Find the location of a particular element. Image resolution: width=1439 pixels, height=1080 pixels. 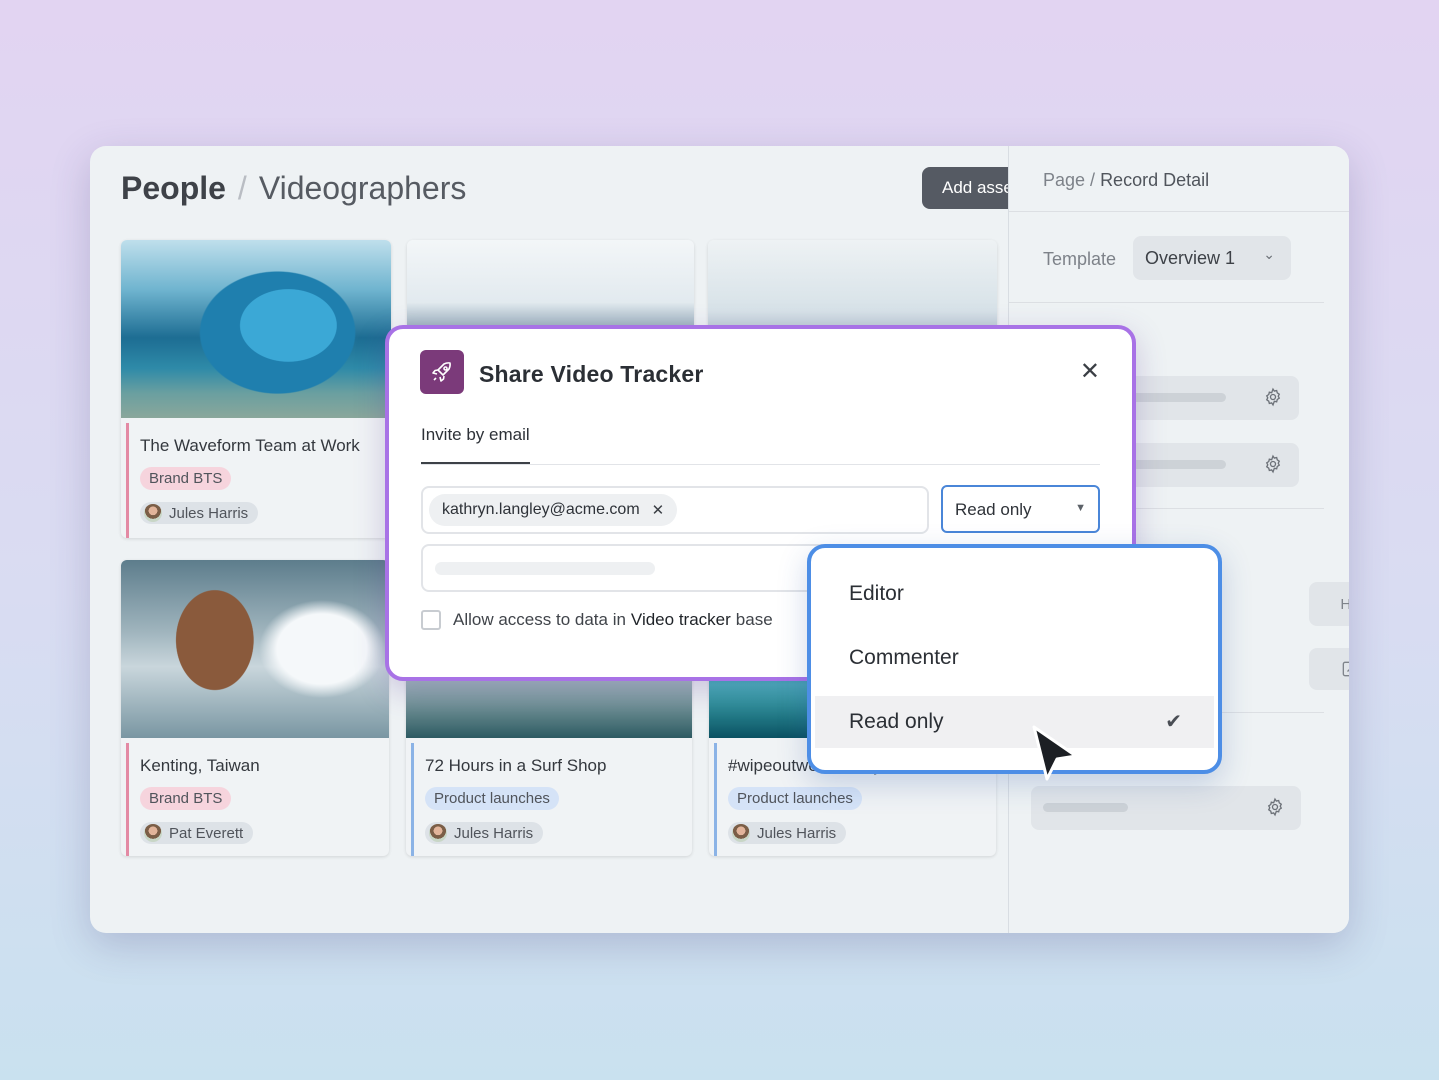

permission-dropdown: Editor Commenter Read only ✔ is located at coordinates (1014, 659).